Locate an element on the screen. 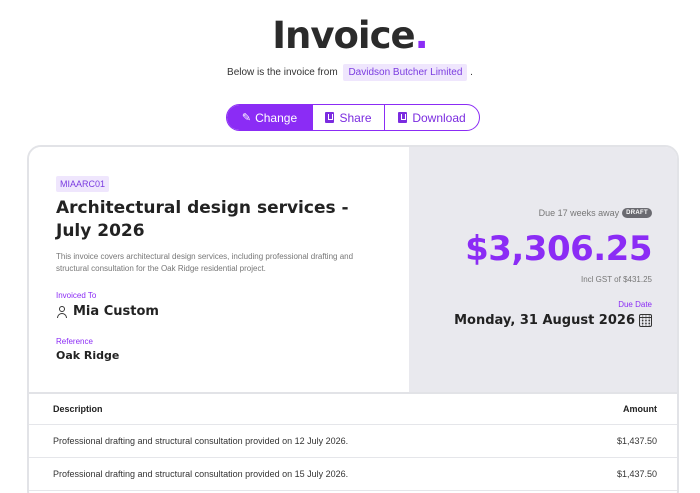  invoiced-to-value: Mia Custom is located at coordinates (107, 311).